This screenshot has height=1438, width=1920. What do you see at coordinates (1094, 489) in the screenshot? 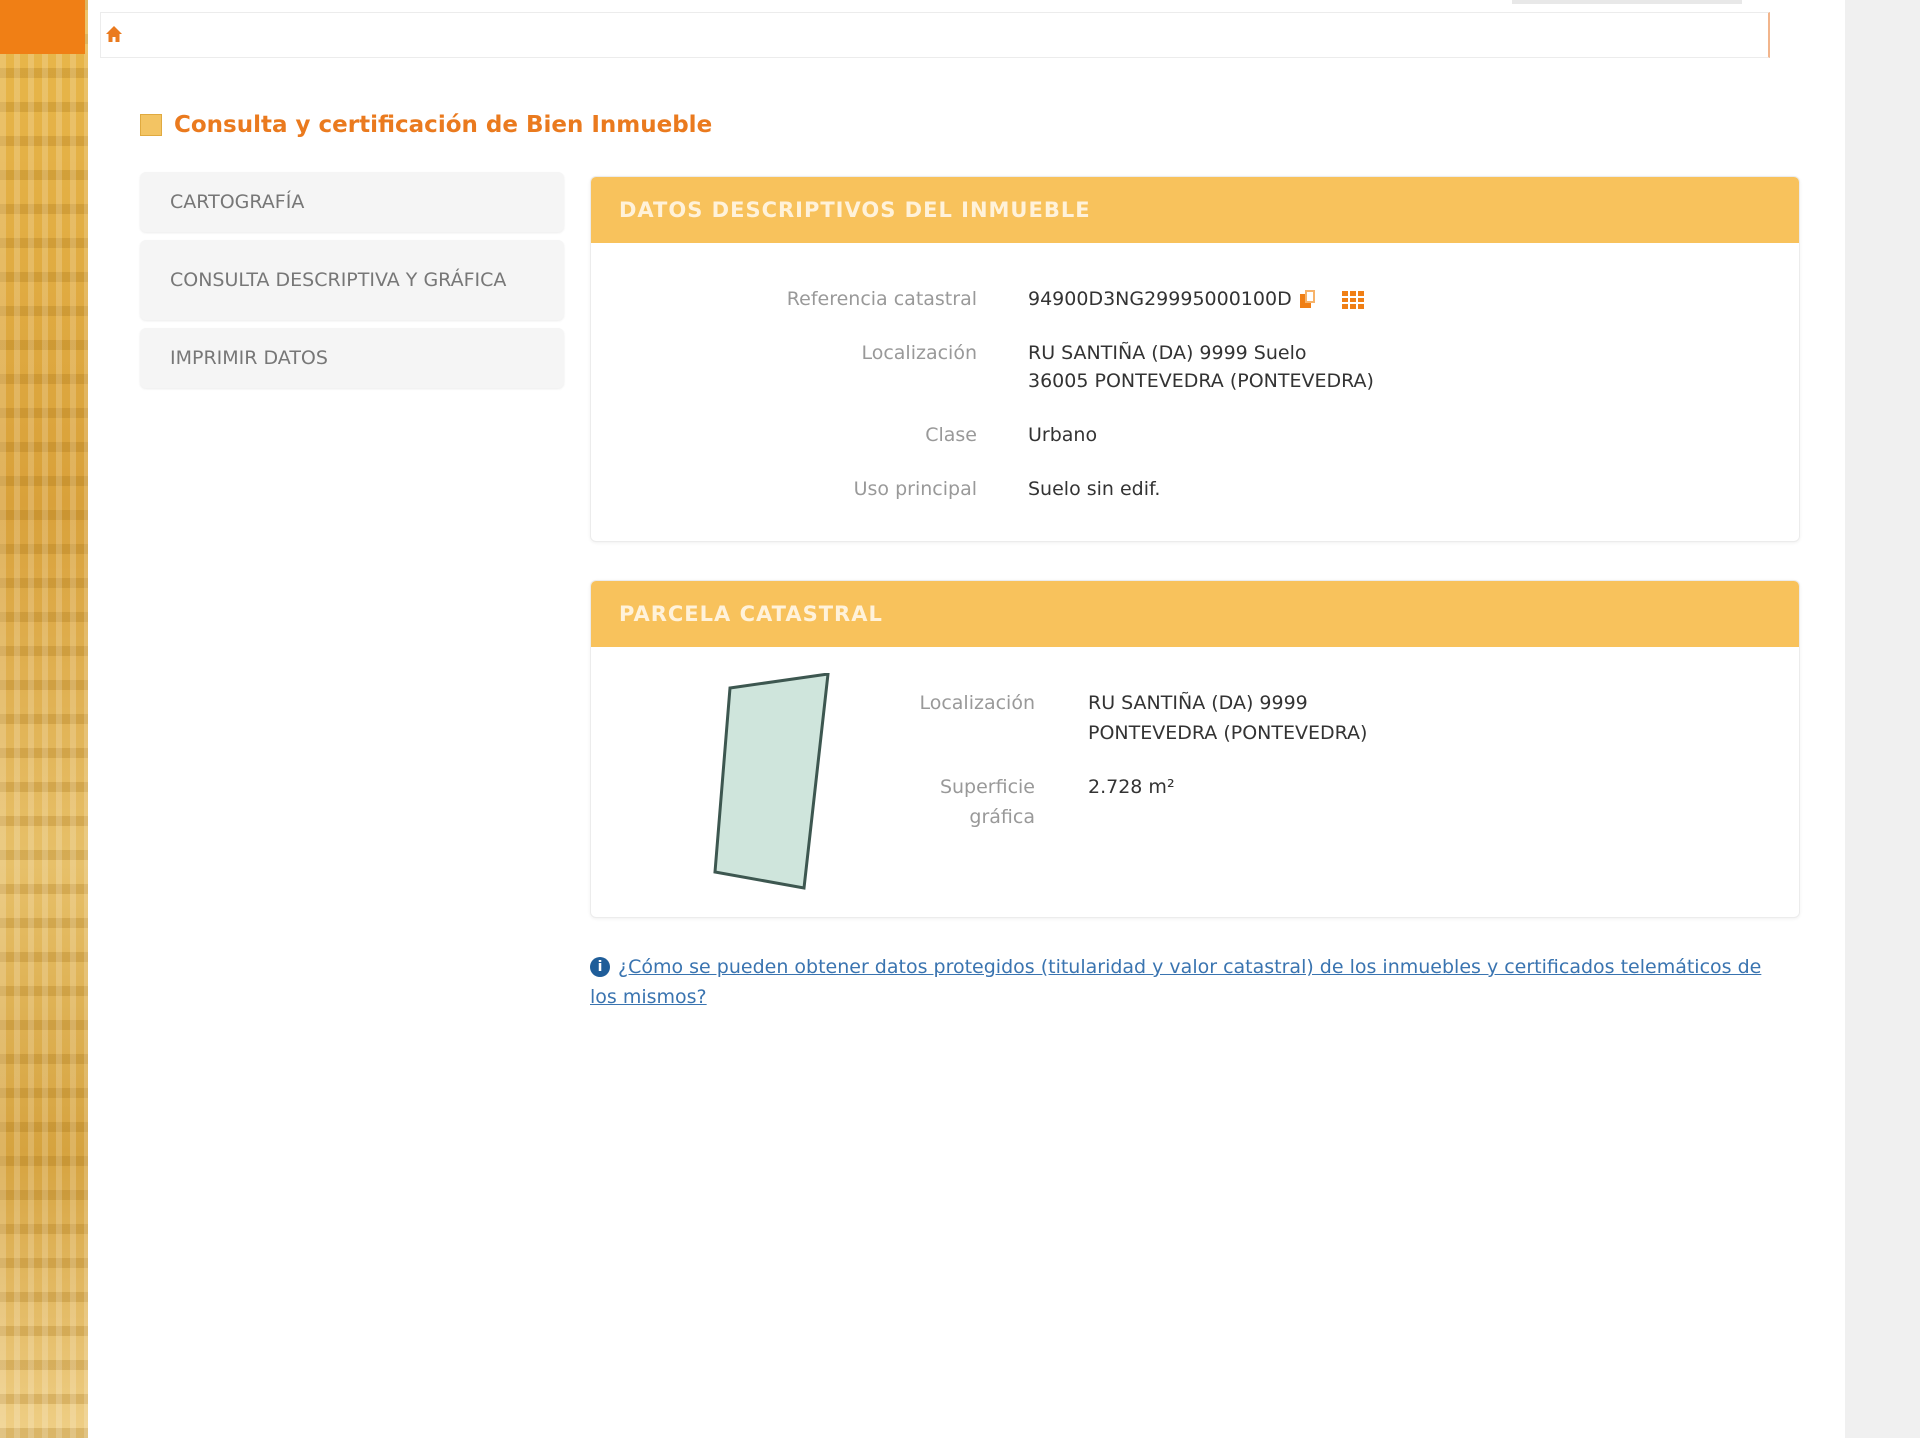
I see `value-uso-principal: Suelo sin edif.` at bounding box center [1094, 489].